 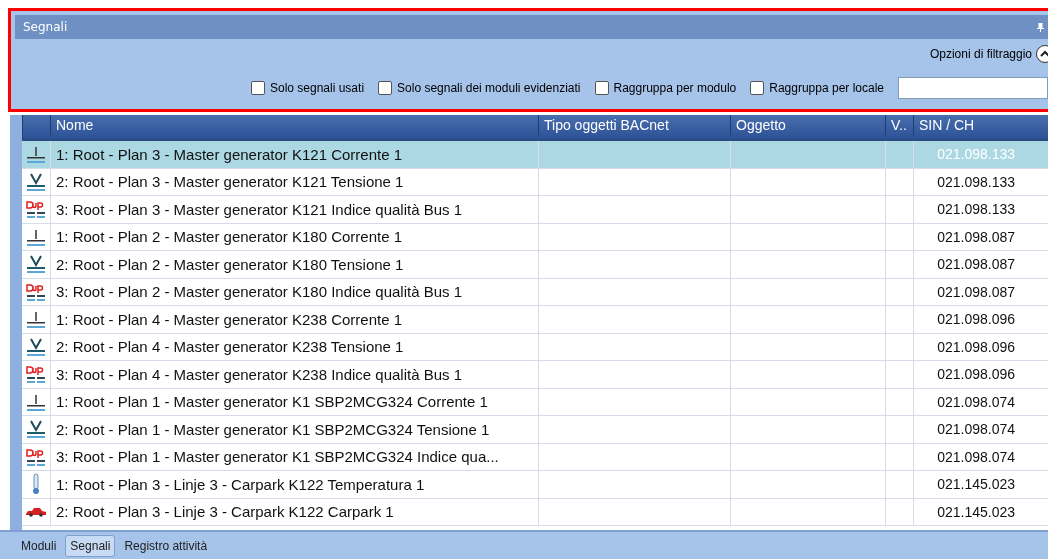 What do you see at coordinates (1044, 54) in the screenshot?
I see `chevron-up-icon` at bounding box center [1044, 54].